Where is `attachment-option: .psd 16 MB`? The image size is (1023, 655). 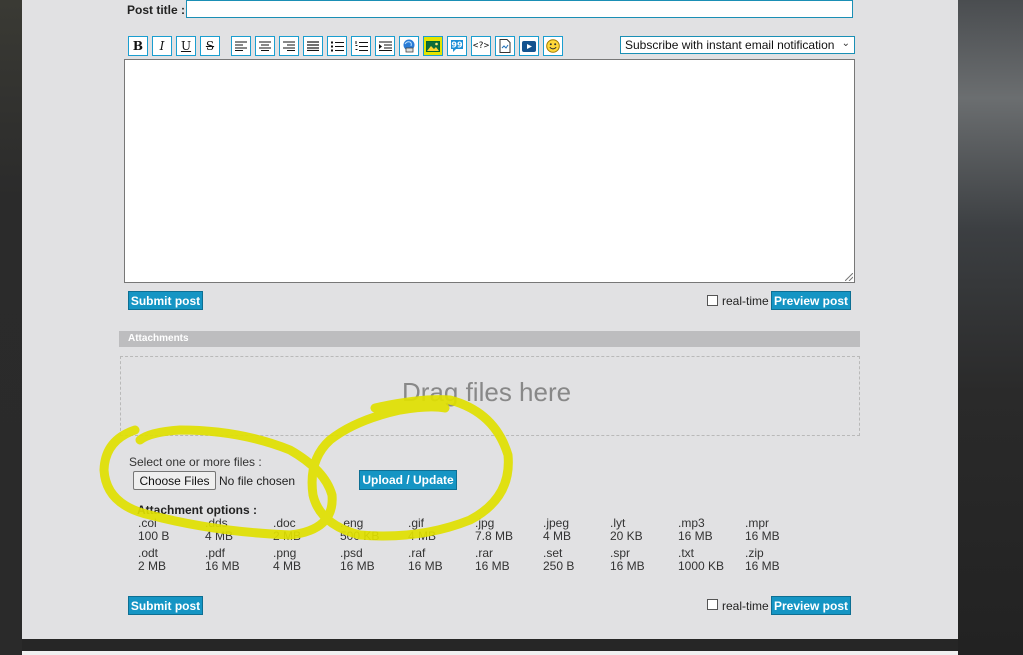
attachment-option: .psd 16 MB is located at coordinates (357, 560).